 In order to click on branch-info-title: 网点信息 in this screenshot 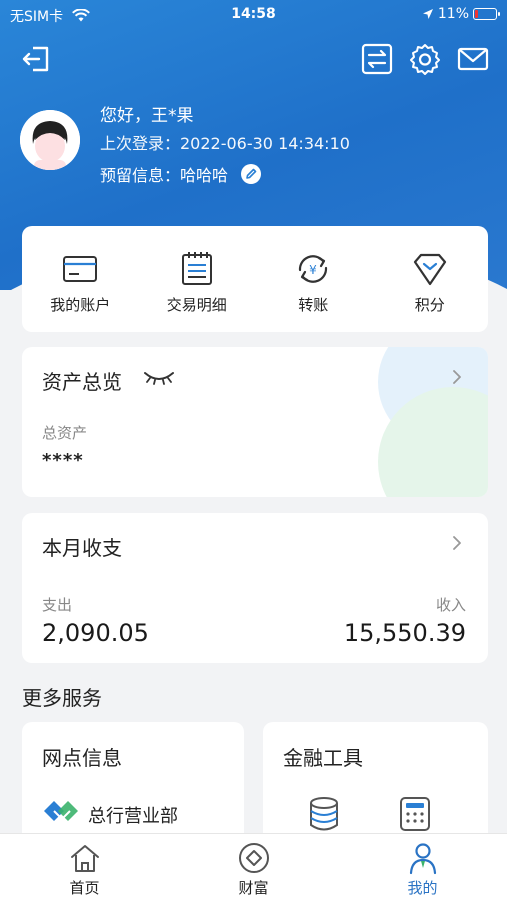, I will do `click(82, 758)`.